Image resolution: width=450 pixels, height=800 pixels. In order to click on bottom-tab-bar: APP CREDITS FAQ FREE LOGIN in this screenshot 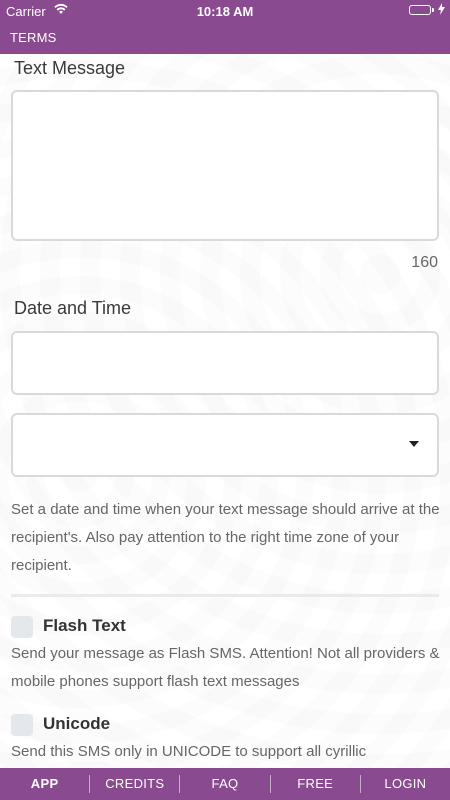, I will do `click(225, 784)`.